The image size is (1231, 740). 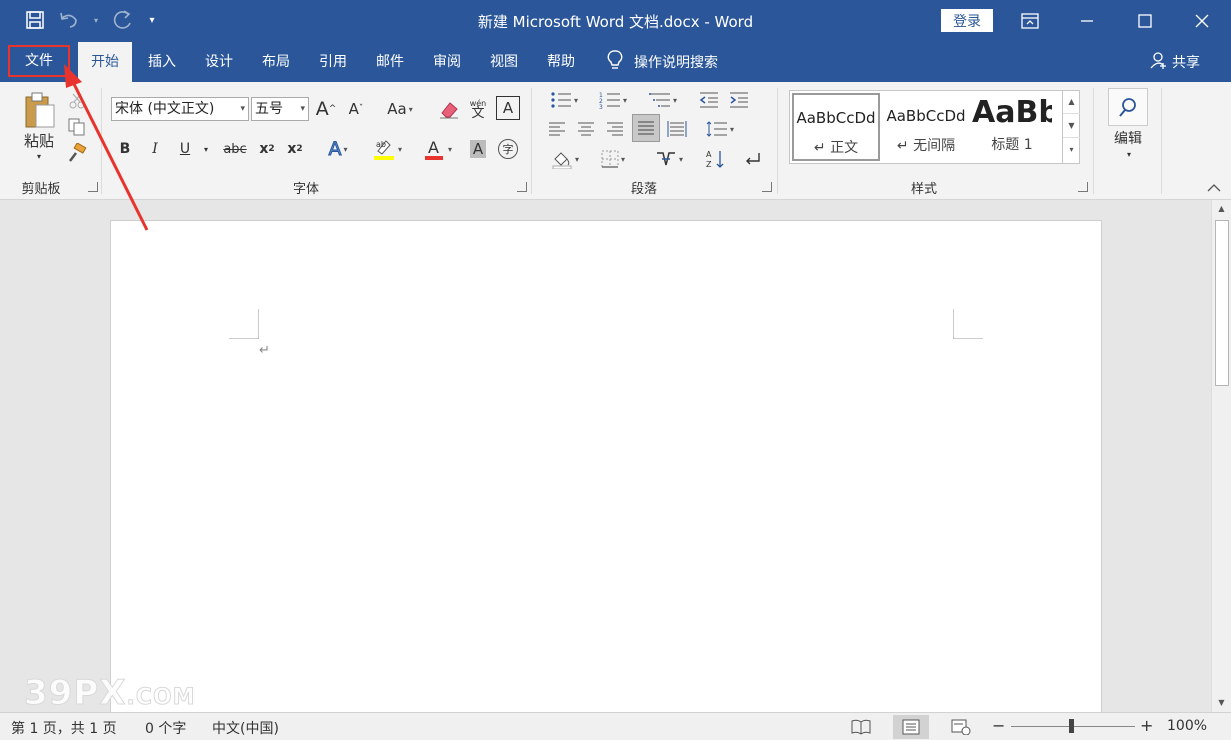 I want to click on clipboard-launcher-icon, so click(x=93, y=187).